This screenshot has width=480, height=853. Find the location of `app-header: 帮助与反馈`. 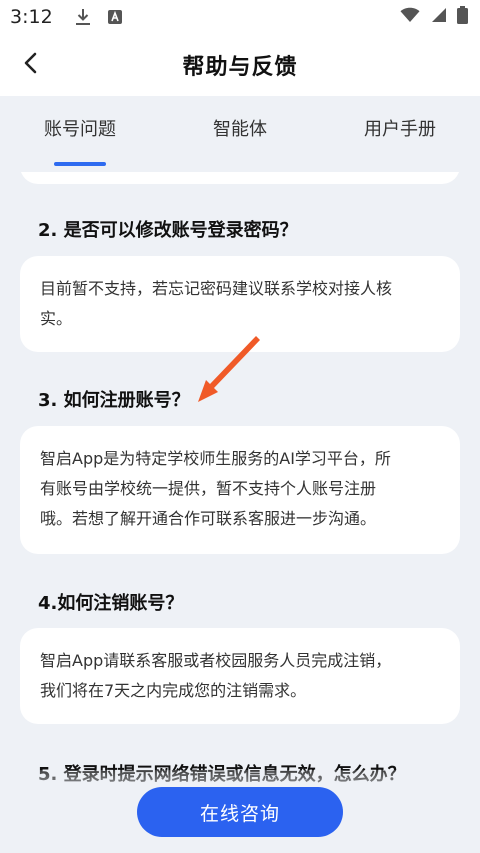

app-header: 帮助与反馈 is located at coordinates (240, 65).